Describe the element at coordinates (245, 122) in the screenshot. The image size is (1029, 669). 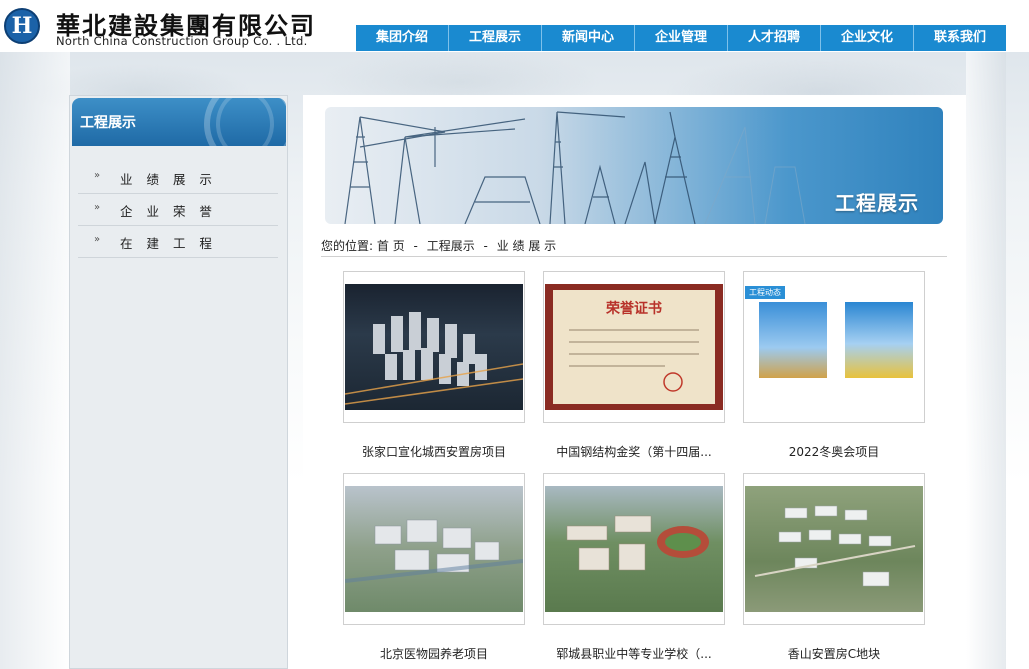
I see `swirl-decoration-icon` at that location.